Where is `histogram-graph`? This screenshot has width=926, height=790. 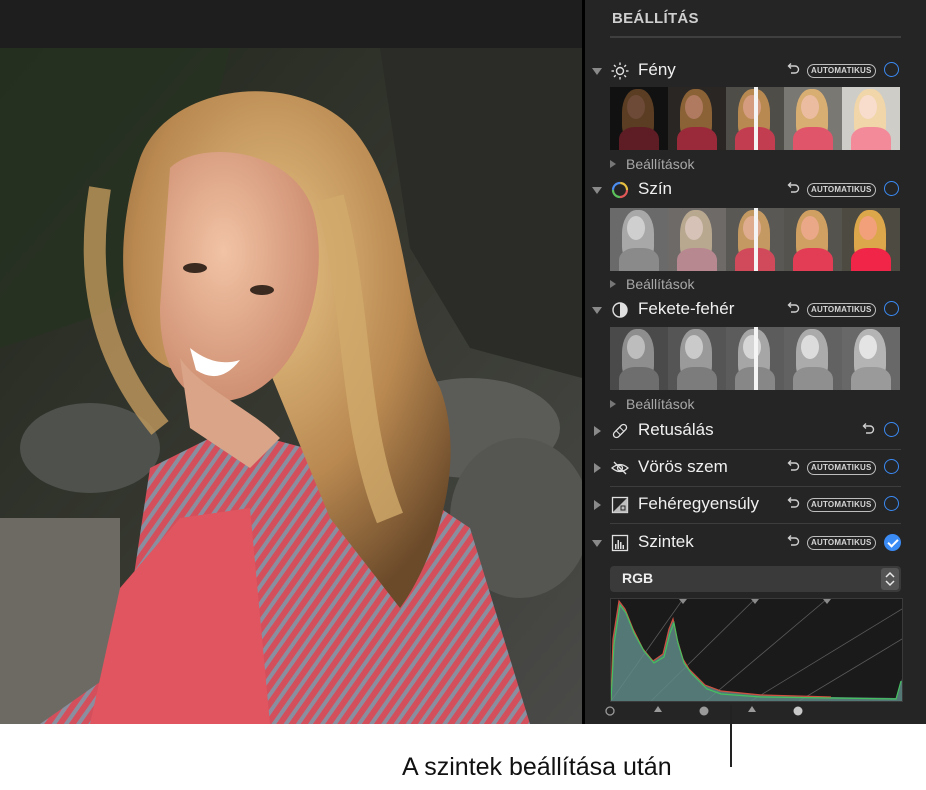
histogram-graph is located at coordinates (756, 650).